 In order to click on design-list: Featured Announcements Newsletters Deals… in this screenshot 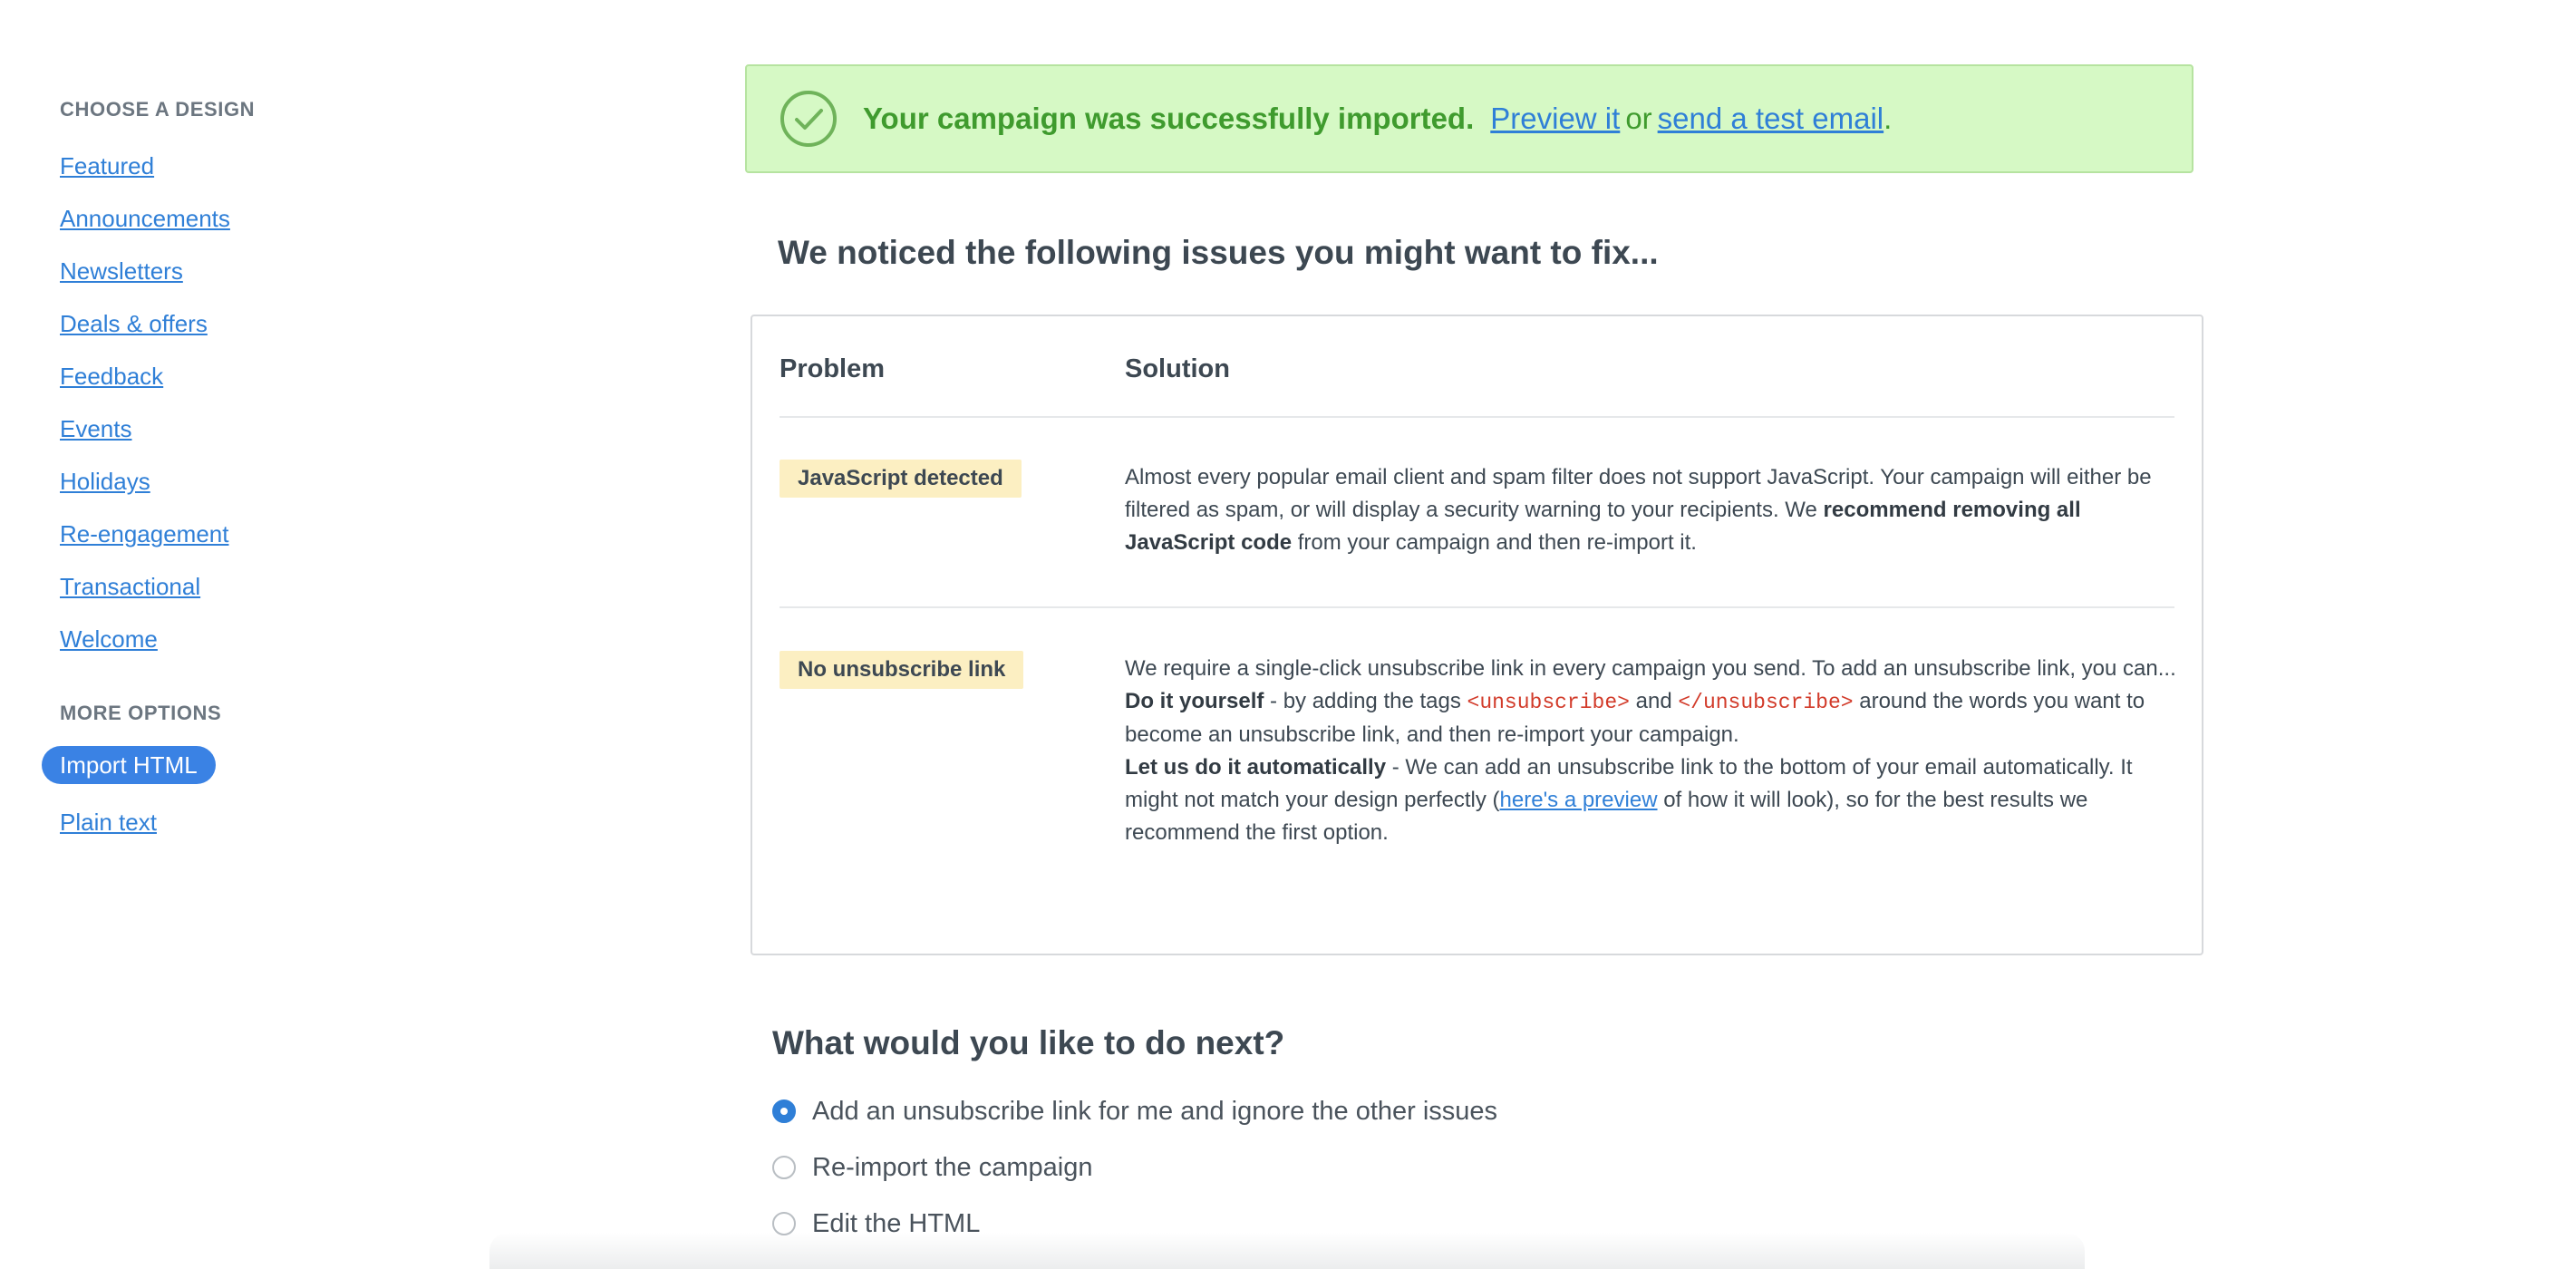, I will do `click(241, 402)`.